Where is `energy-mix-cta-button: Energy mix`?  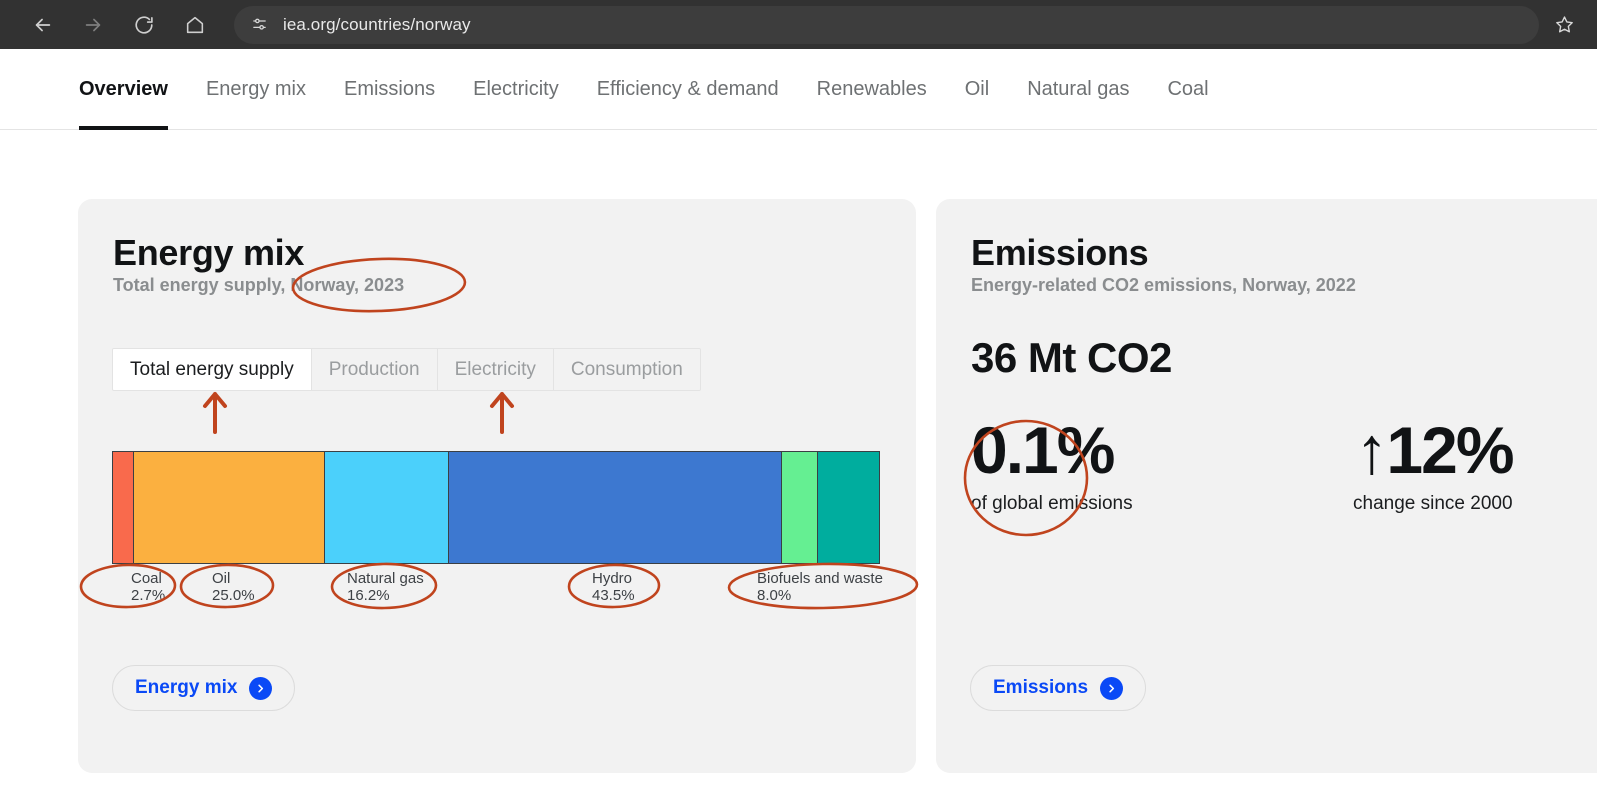 energy-mix-cta-button: Energy mix is located at coordinates (204, 688).